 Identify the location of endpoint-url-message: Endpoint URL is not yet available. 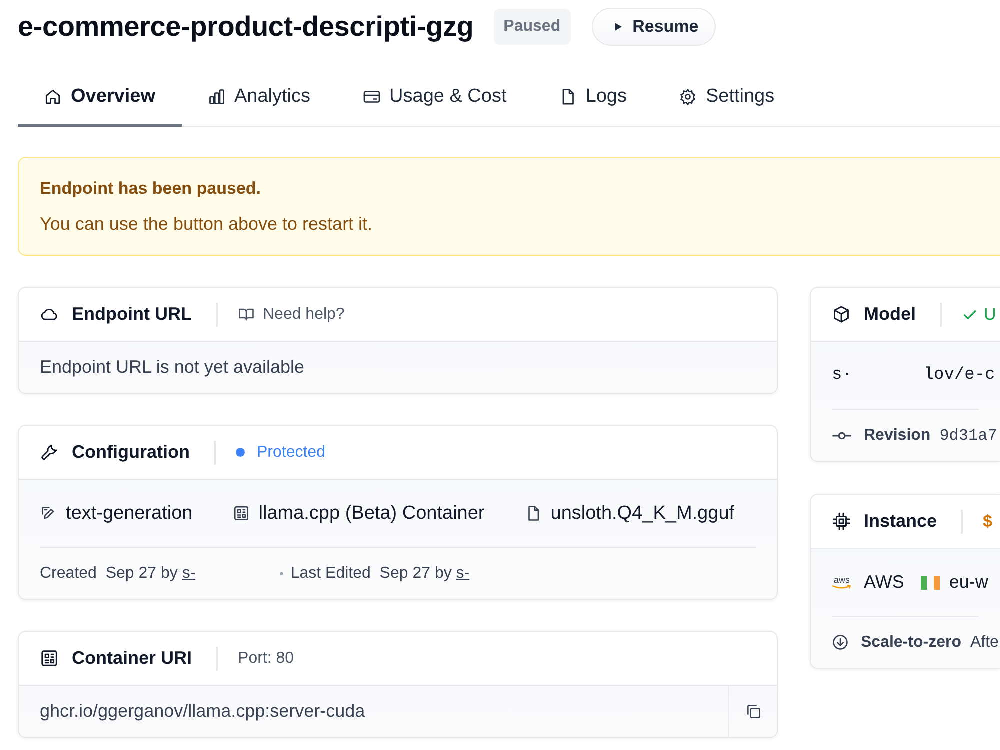
(172, 367).